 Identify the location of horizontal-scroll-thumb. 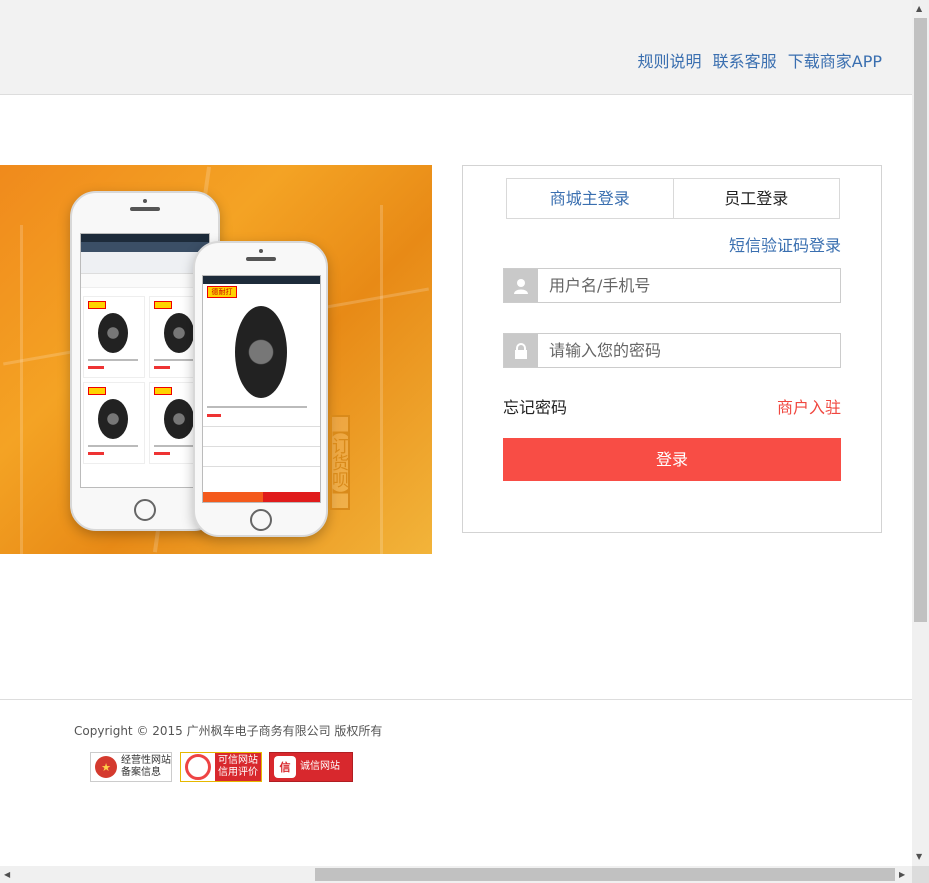
(605, 874).